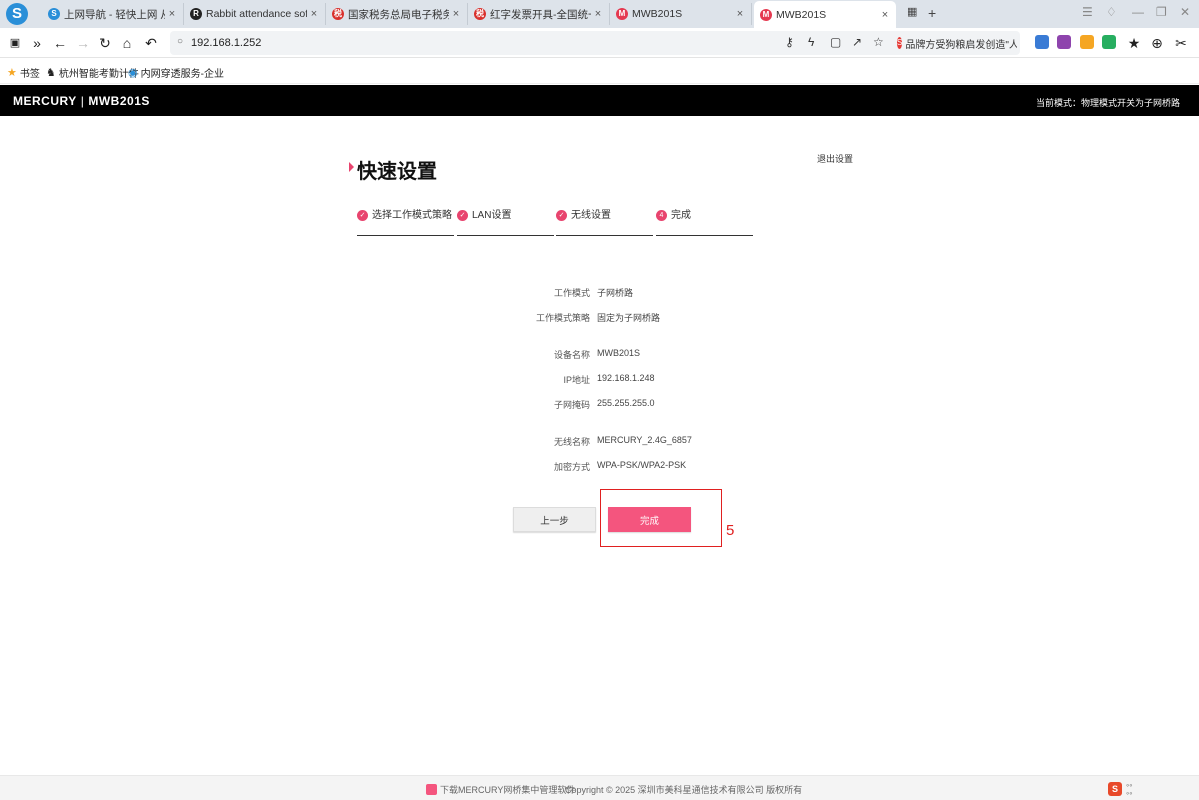  What do you see at coordinates (405, 222) in the screenshot?
I see `step-work-mode: ✓ 选择工作模式策略` at bounding box center [405, 222].